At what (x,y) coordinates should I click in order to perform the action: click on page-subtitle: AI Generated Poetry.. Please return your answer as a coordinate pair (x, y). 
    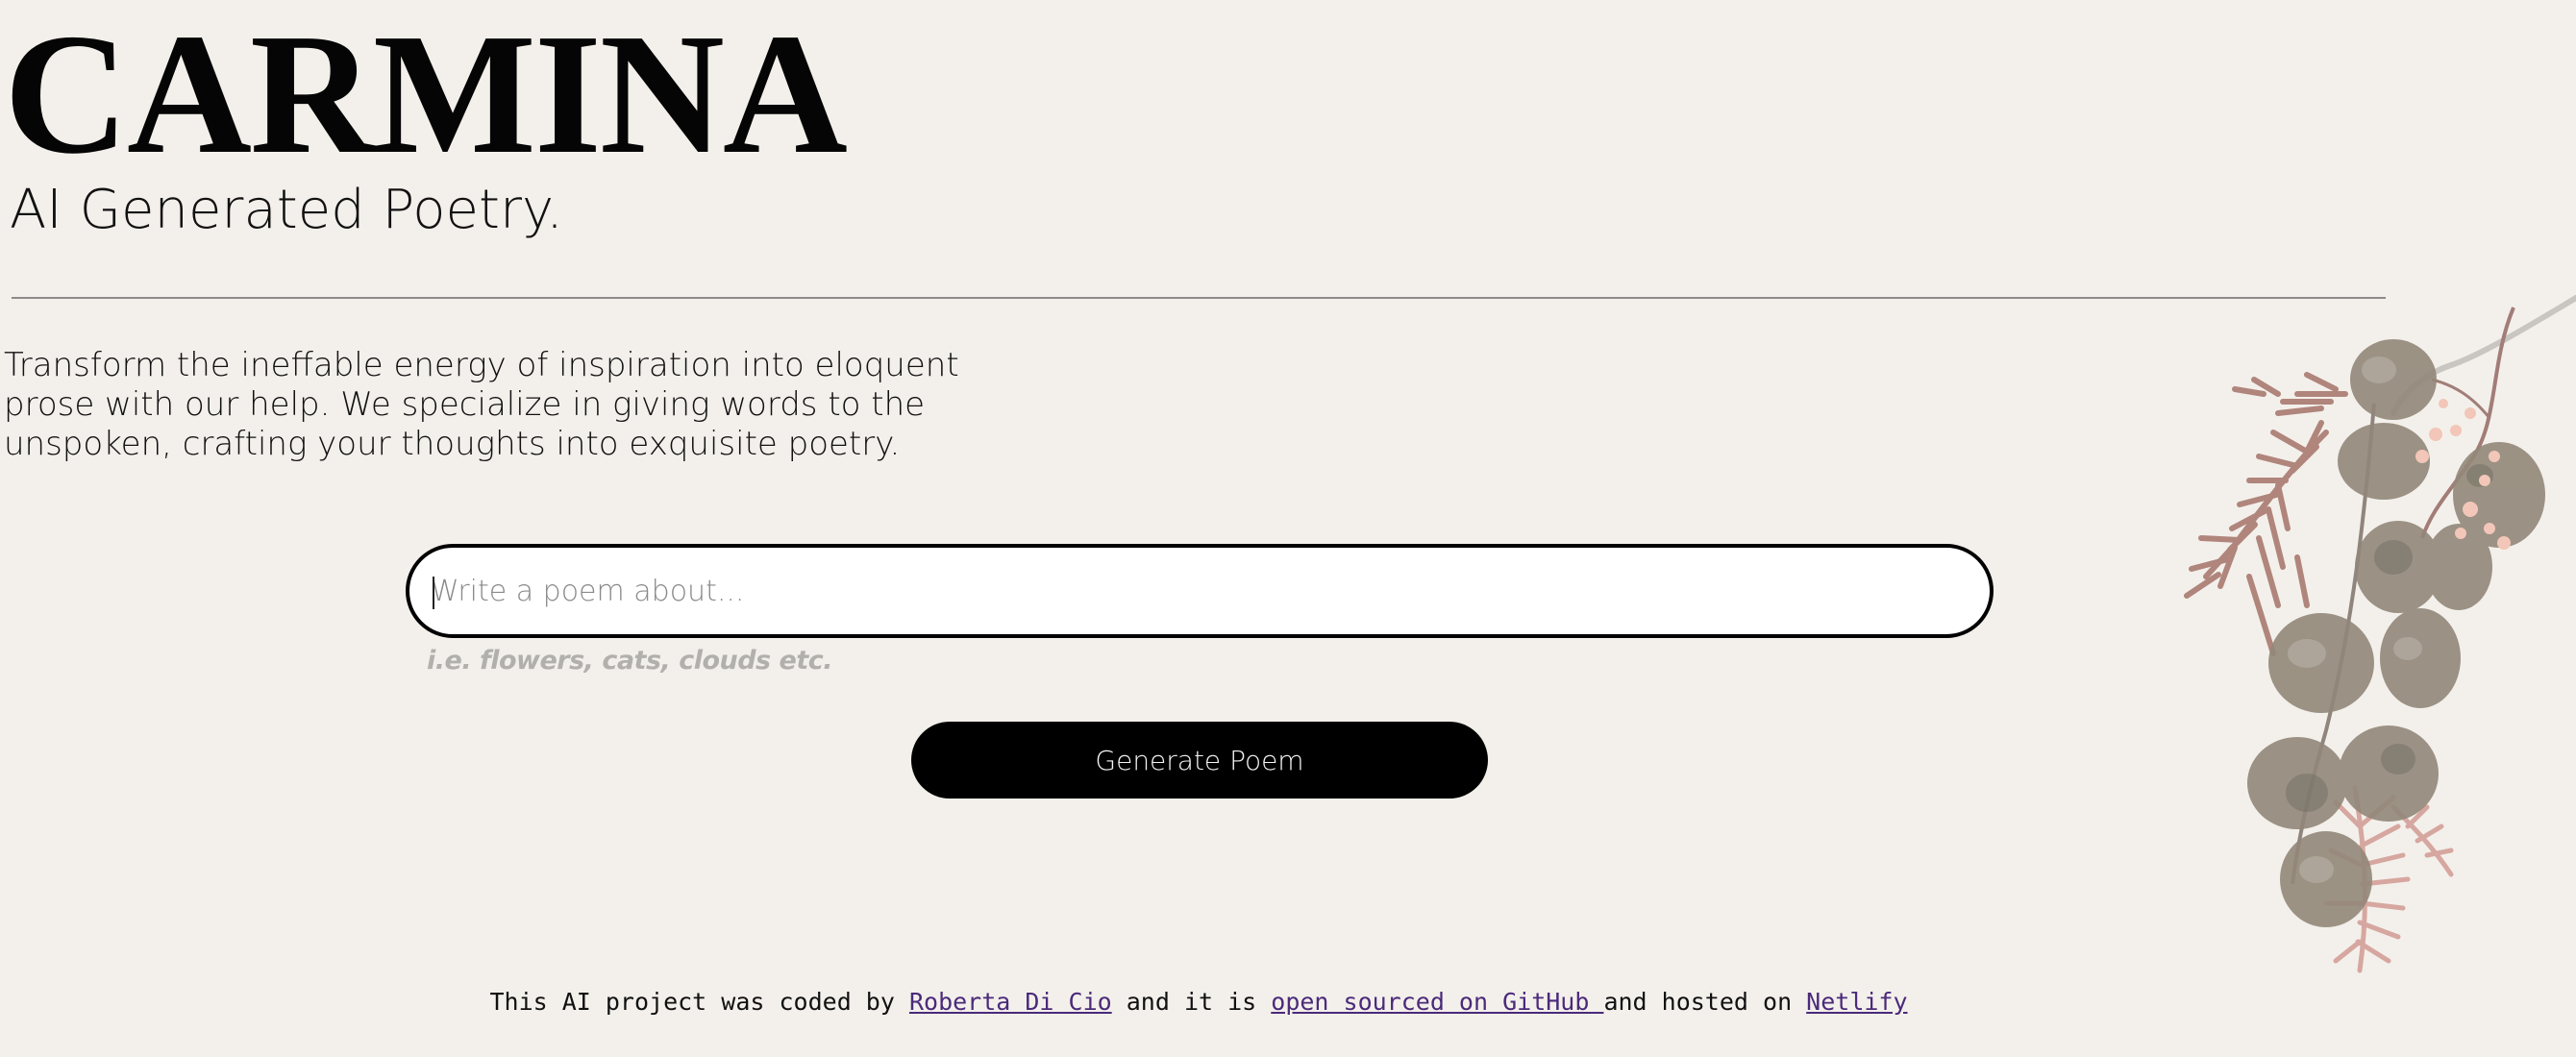
    Looking at the image, I should click on (286, 210).